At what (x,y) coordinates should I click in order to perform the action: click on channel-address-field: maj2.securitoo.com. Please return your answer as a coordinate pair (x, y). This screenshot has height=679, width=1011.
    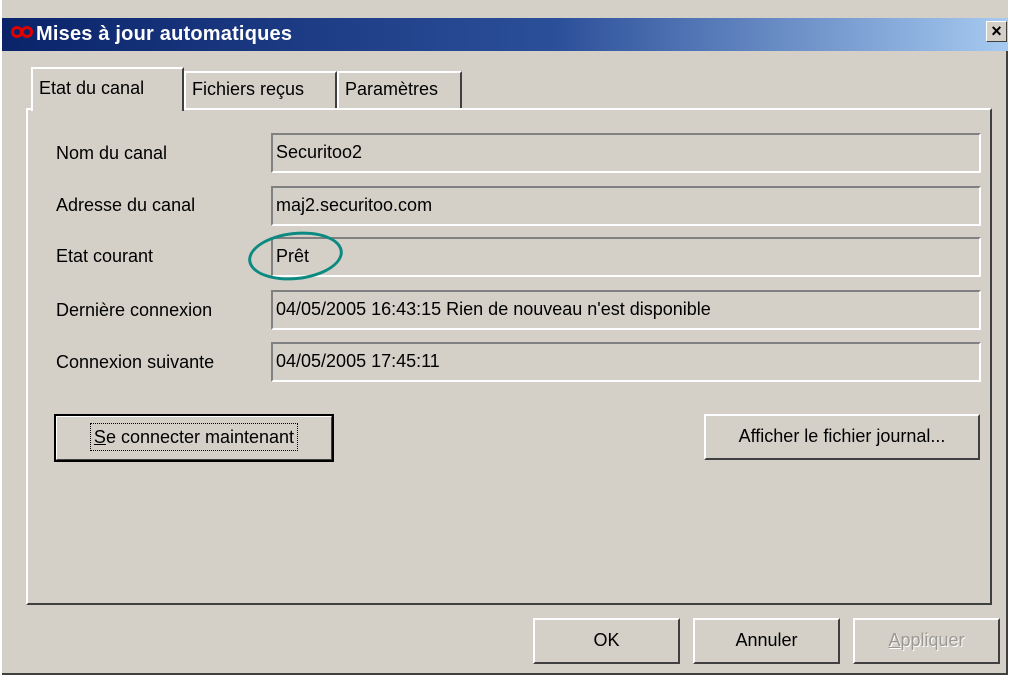
    Looking at the image, I should click on (626, 206).